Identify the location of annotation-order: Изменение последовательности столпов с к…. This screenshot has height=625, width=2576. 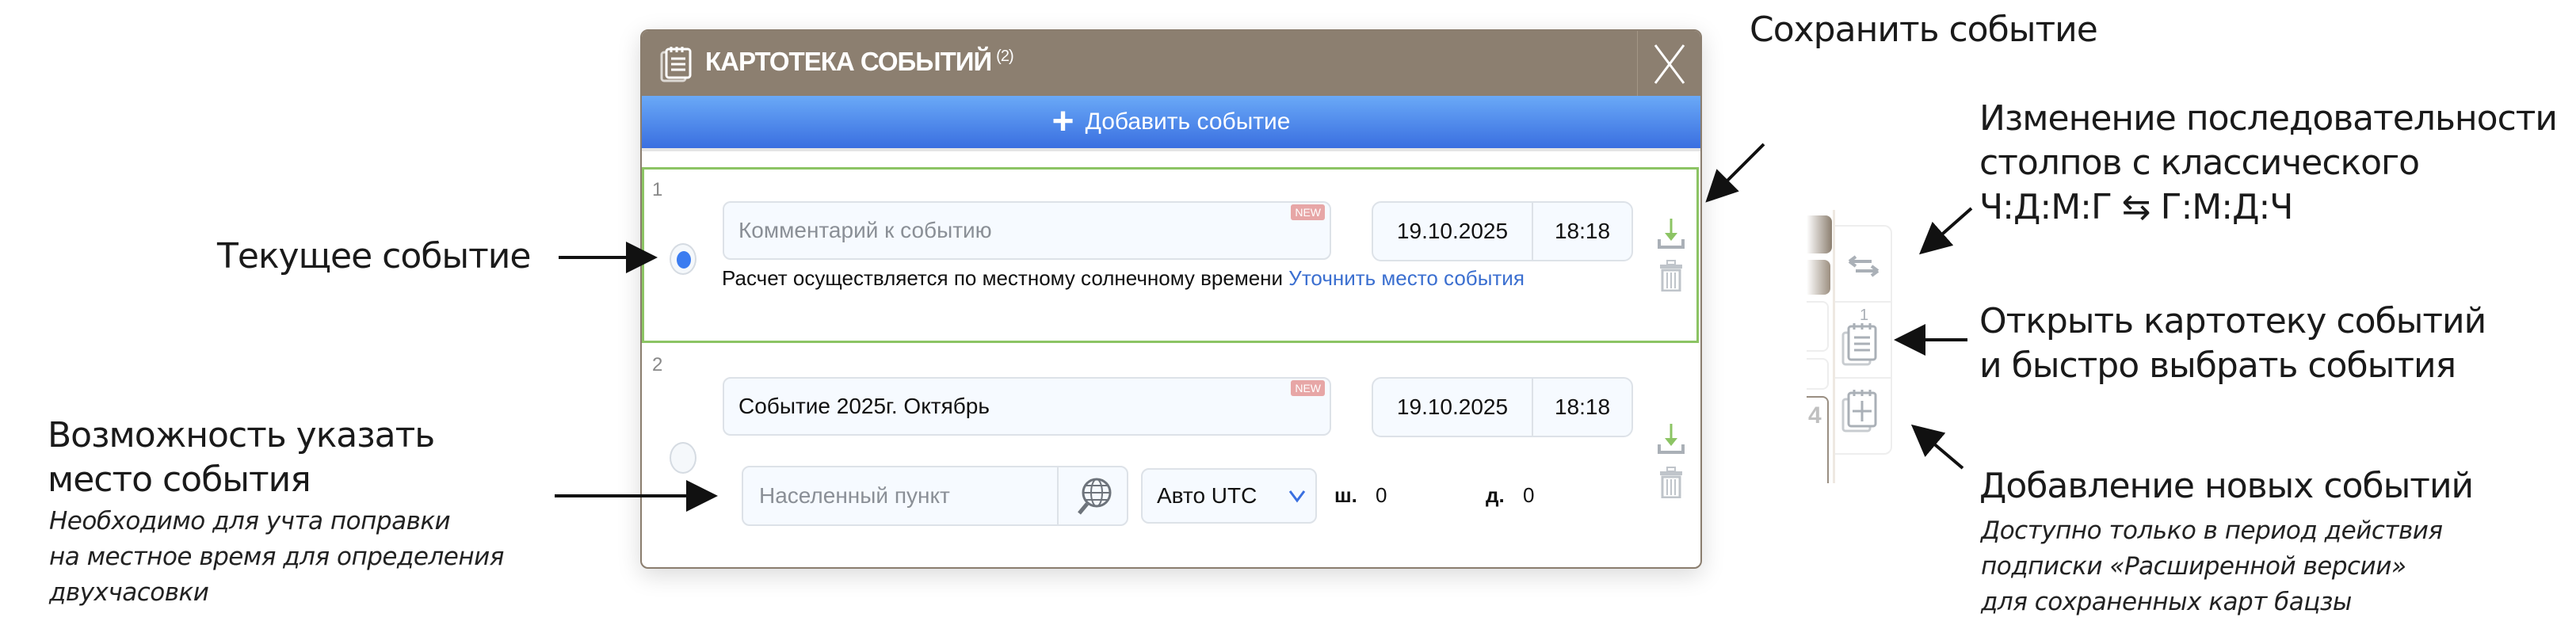
(2268, 163).